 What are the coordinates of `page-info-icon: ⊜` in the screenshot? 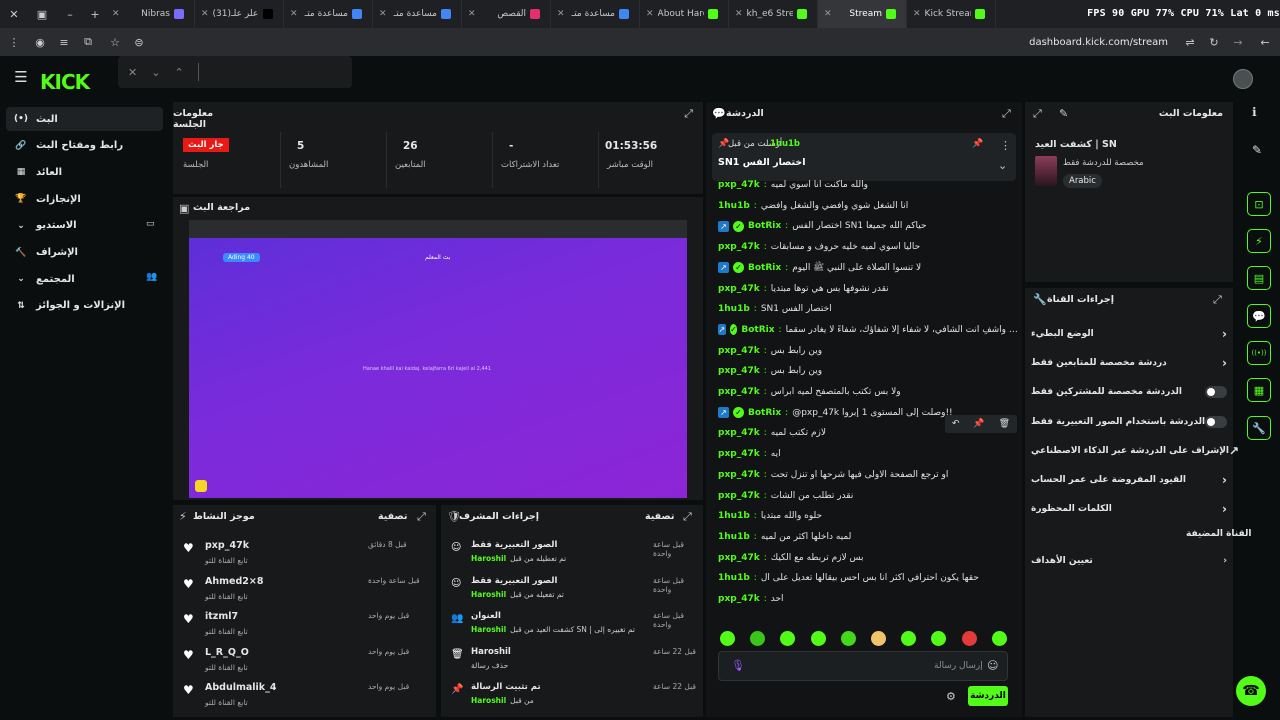 It's located at (139, 42).